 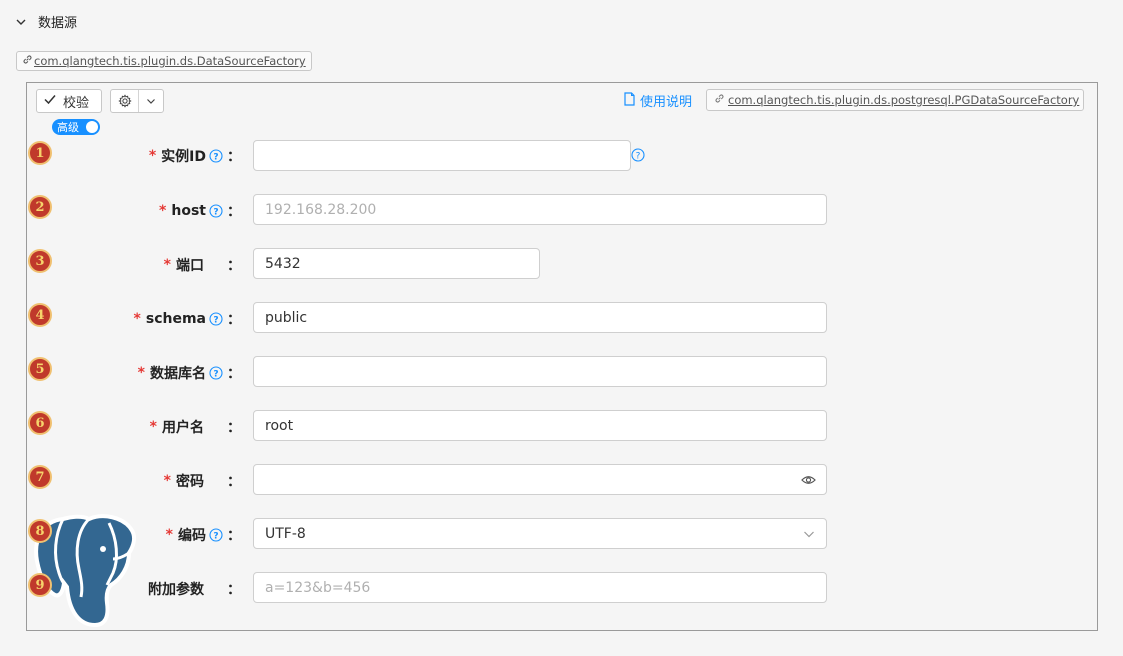 I want to click on gear-icon, so click(x=125, y=101).